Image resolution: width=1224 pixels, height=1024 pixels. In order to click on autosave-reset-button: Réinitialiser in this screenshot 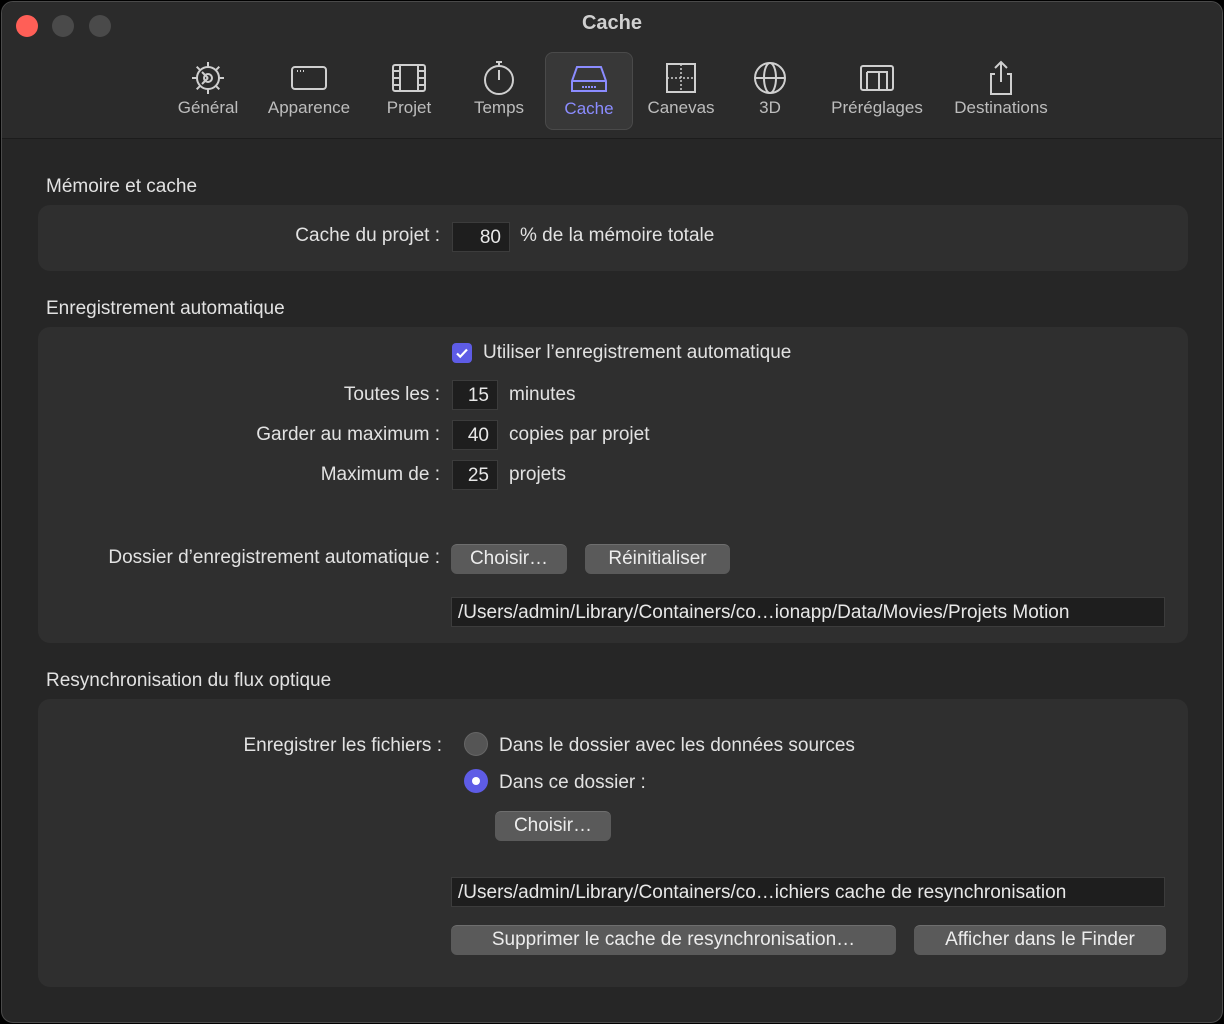, I will do `click(657, 559)`.